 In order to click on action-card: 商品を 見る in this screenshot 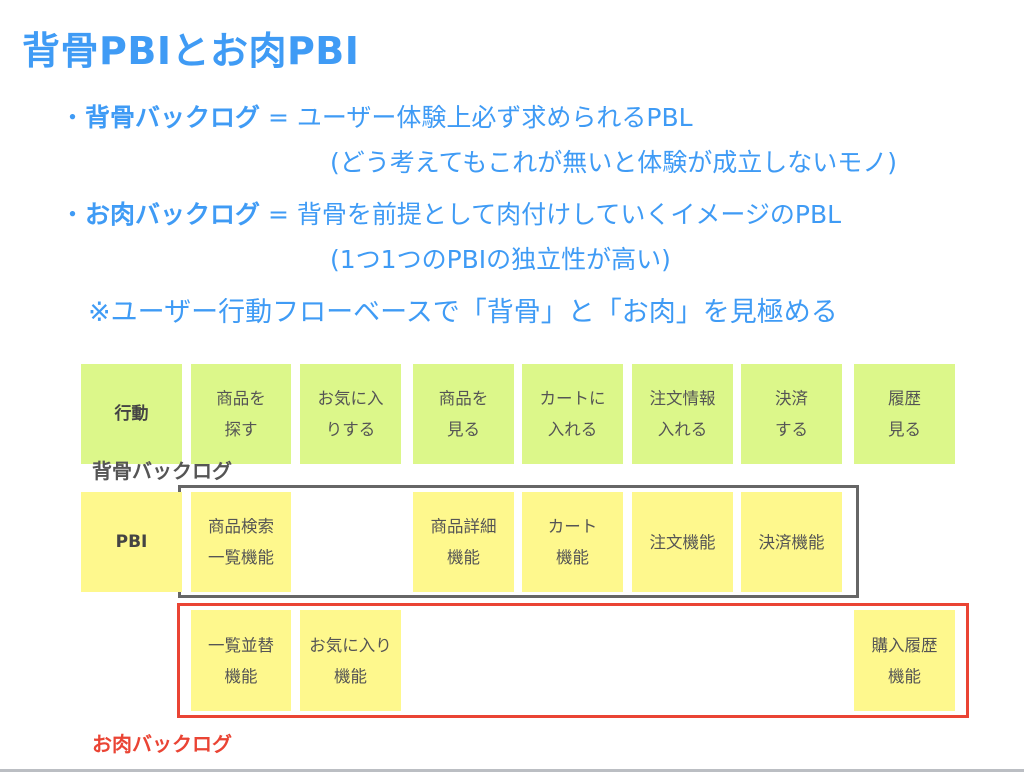, I will do `click(463, 414)`.